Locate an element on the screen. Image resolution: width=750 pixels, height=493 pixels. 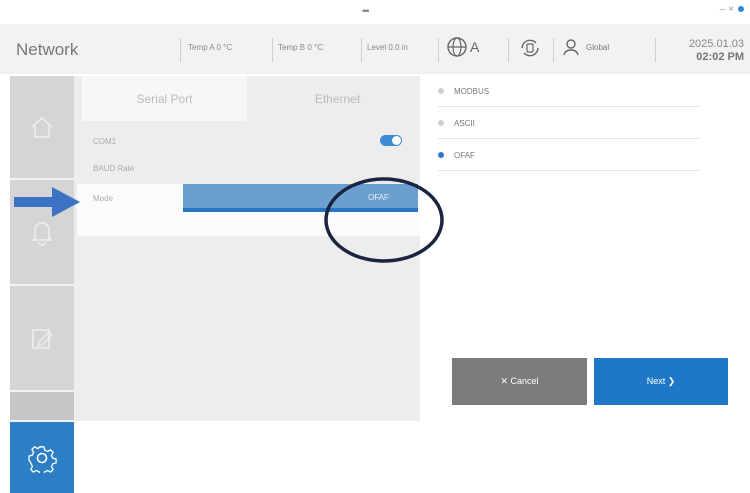
option-label: MODBUS is located at coordinates (472, 91).